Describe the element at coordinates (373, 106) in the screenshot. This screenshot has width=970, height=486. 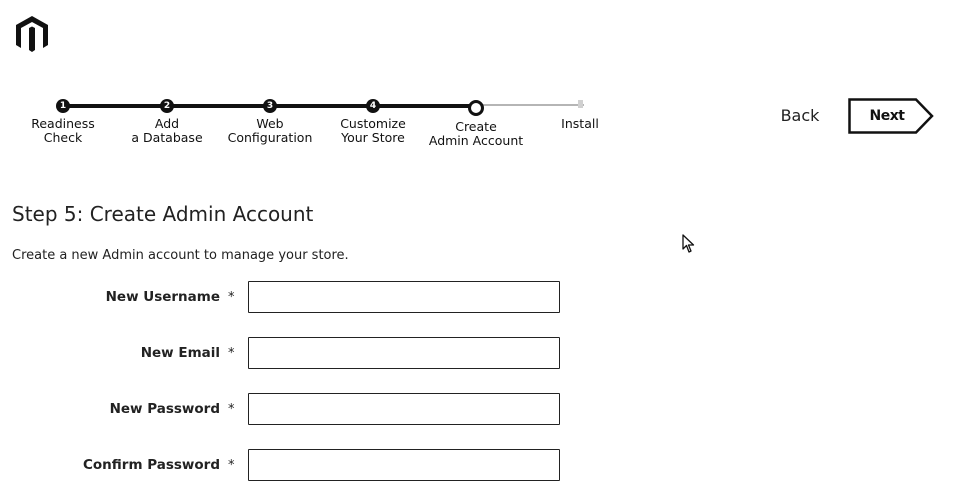
I see `step-number-badge: 4` at that location.